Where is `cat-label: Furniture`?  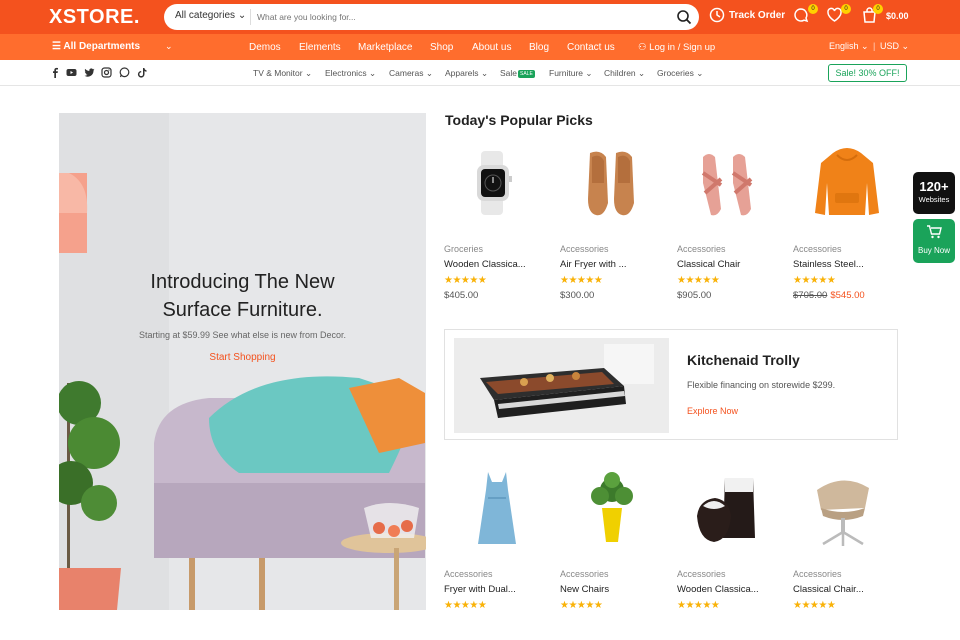
cat-label: Furniture is located at coordinates (566, 73).